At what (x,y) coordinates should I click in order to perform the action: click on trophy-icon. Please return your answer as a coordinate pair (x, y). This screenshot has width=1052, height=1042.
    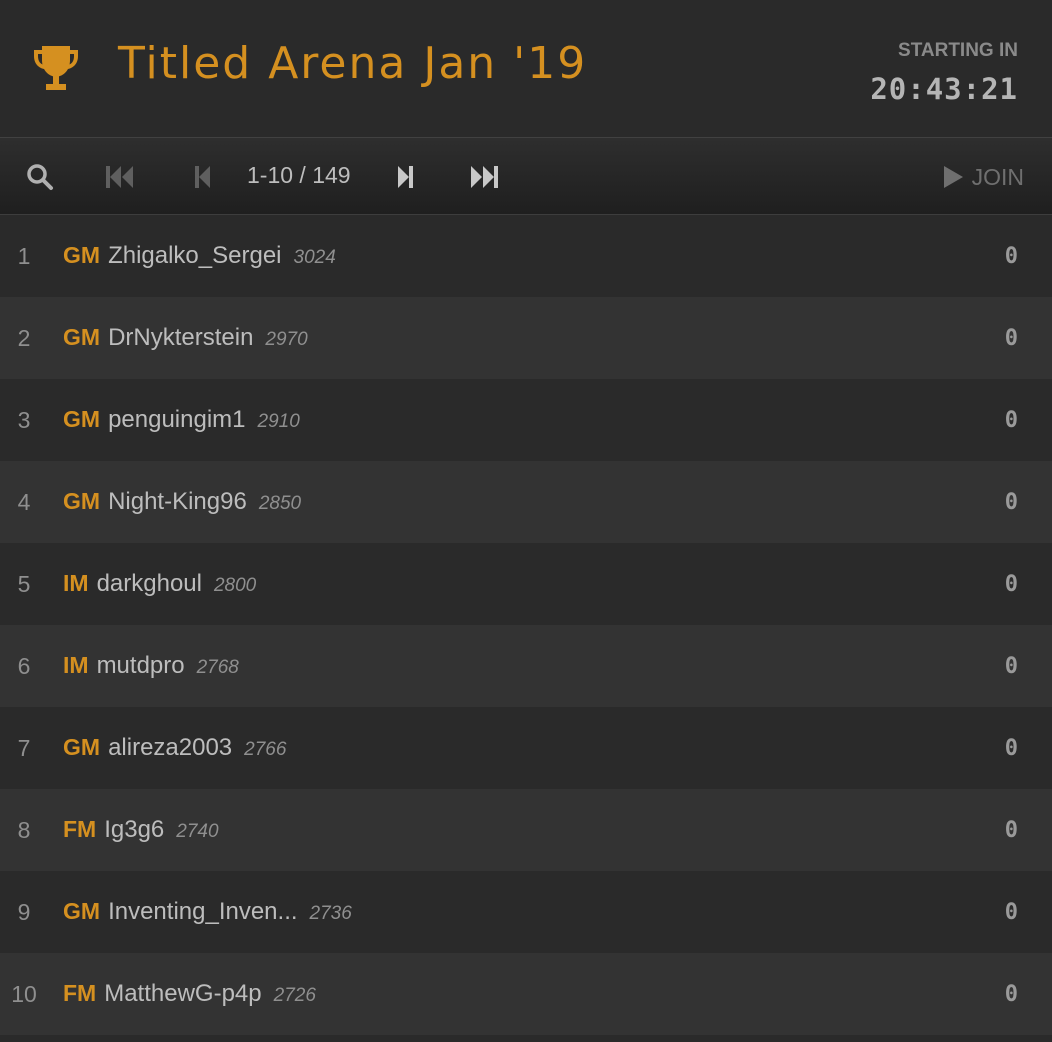
    Looking at the image, I should click on (56, 68).